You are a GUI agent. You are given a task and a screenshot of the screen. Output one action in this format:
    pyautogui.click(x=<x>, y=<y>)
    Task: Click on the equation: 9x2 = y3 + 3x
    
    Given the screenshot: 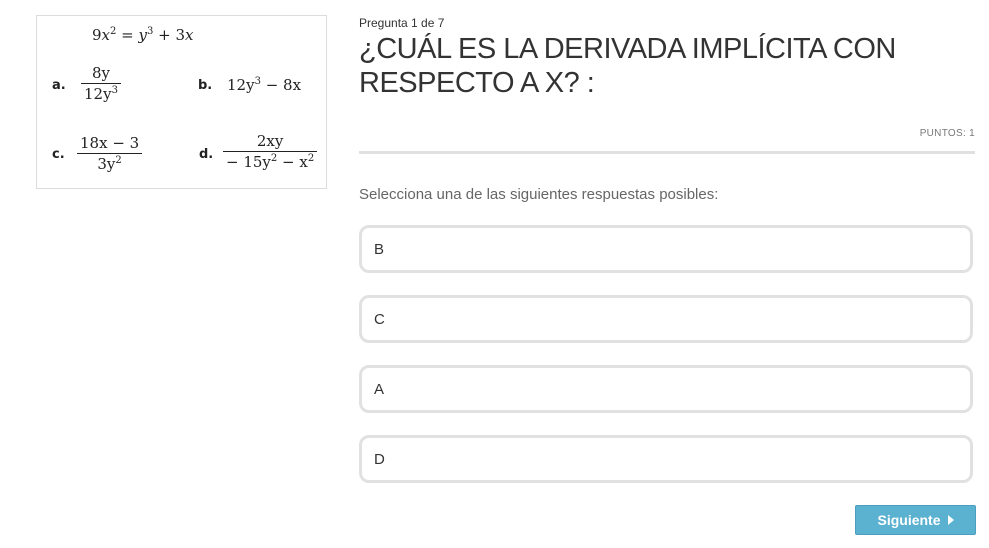 What is the action you would take?
    pyautogui.click(x=143, y=35)
    